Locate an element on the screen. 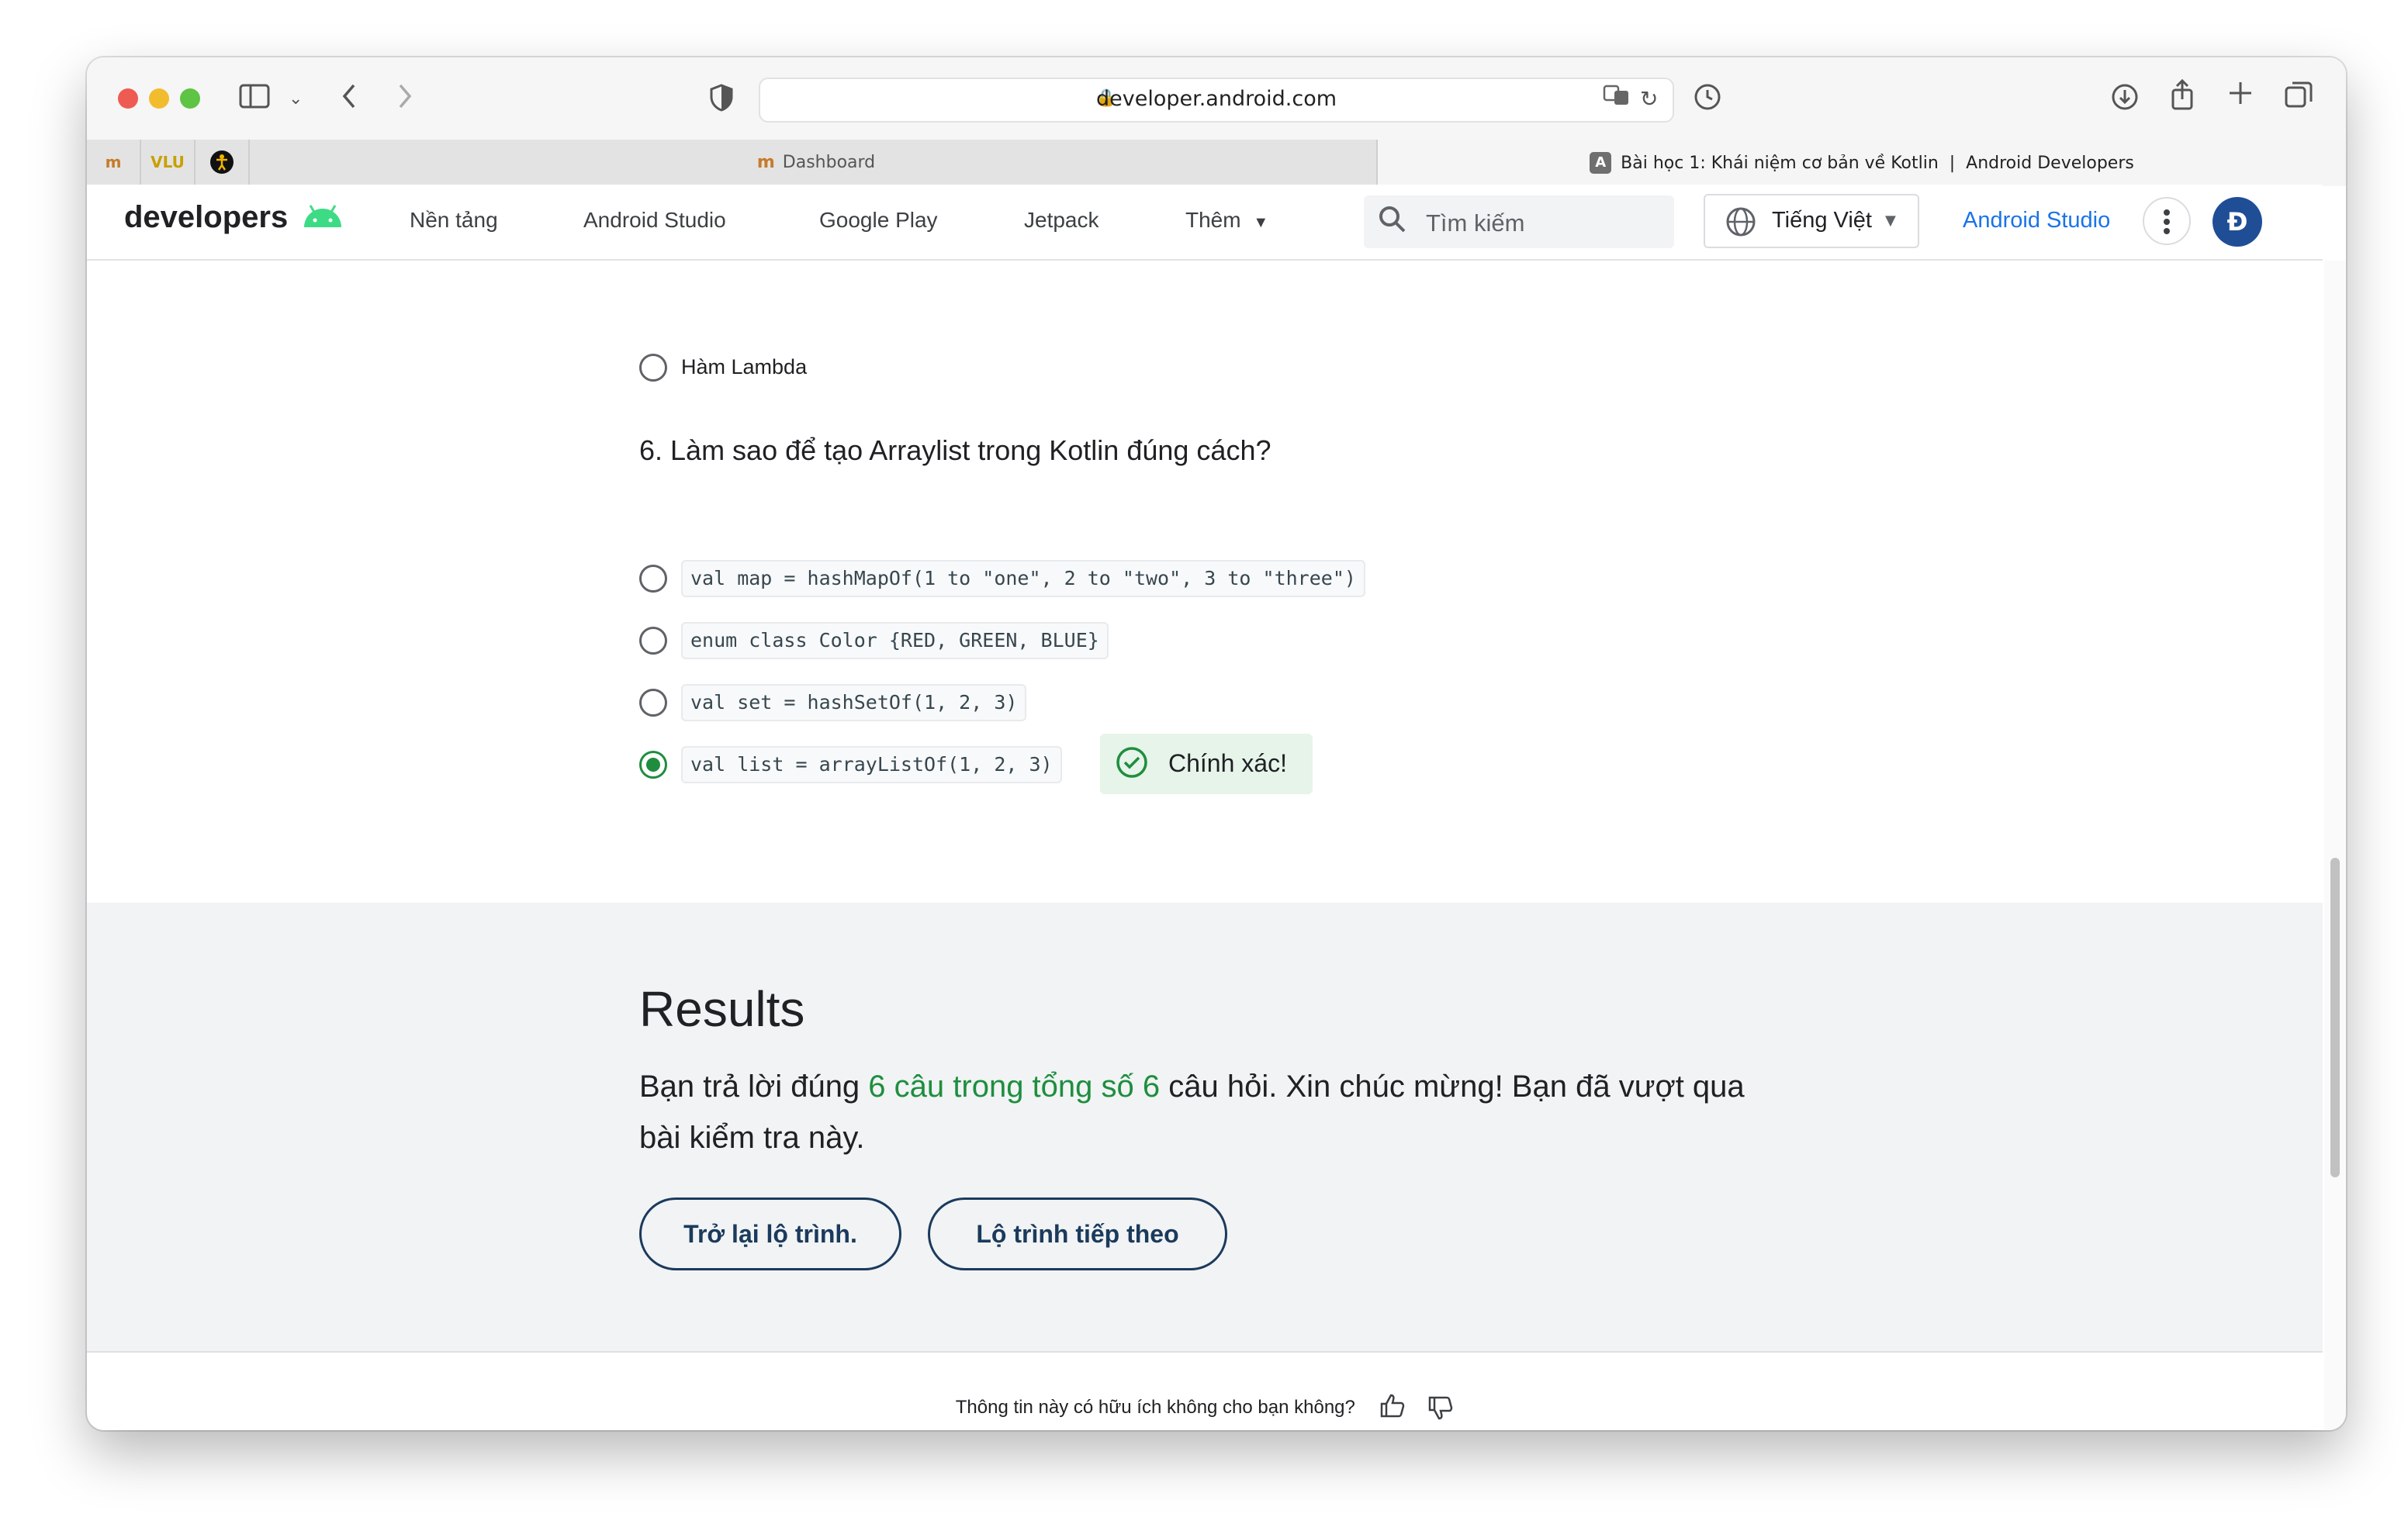 Image resolution: width=2408 pixels, height=1531 pixels. language-selector: Tiếng Việt ▼ is located at coordinates (1812, 221).